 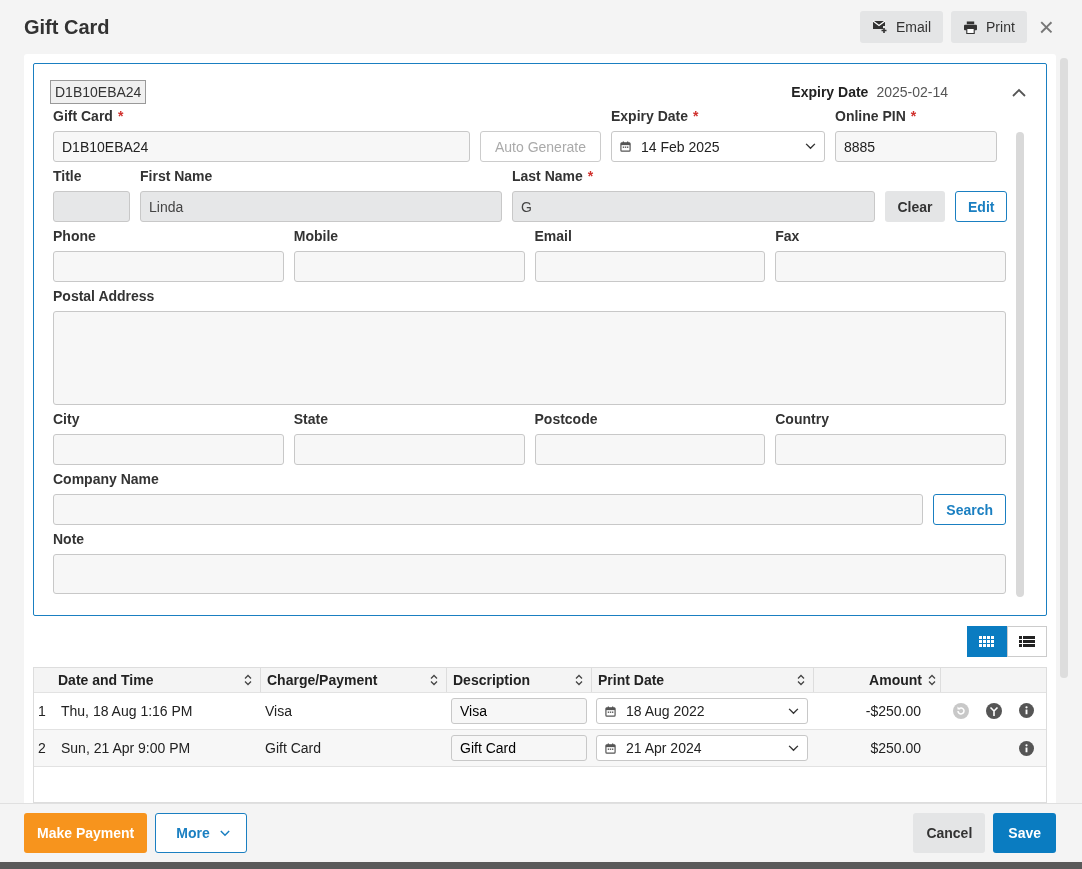 What do you see at coordinates (69, 540) in the screenshot?
I see `field-label: Note` at bounding box center [69, 540].